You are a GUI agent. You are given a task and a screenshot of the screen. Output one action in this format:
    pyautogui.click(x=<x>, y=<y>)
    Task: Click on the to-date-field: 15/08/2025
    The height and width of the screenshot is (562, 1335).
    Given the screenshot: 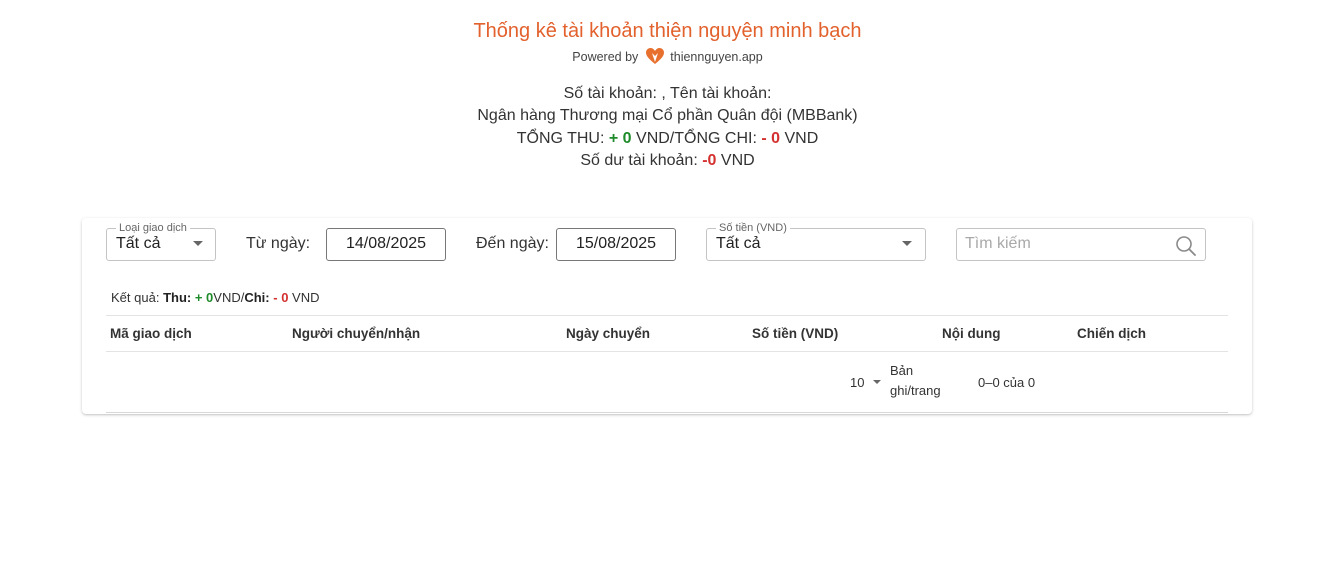 What is the action you would take?
    pyautogui.click(x=616, y=244)
    